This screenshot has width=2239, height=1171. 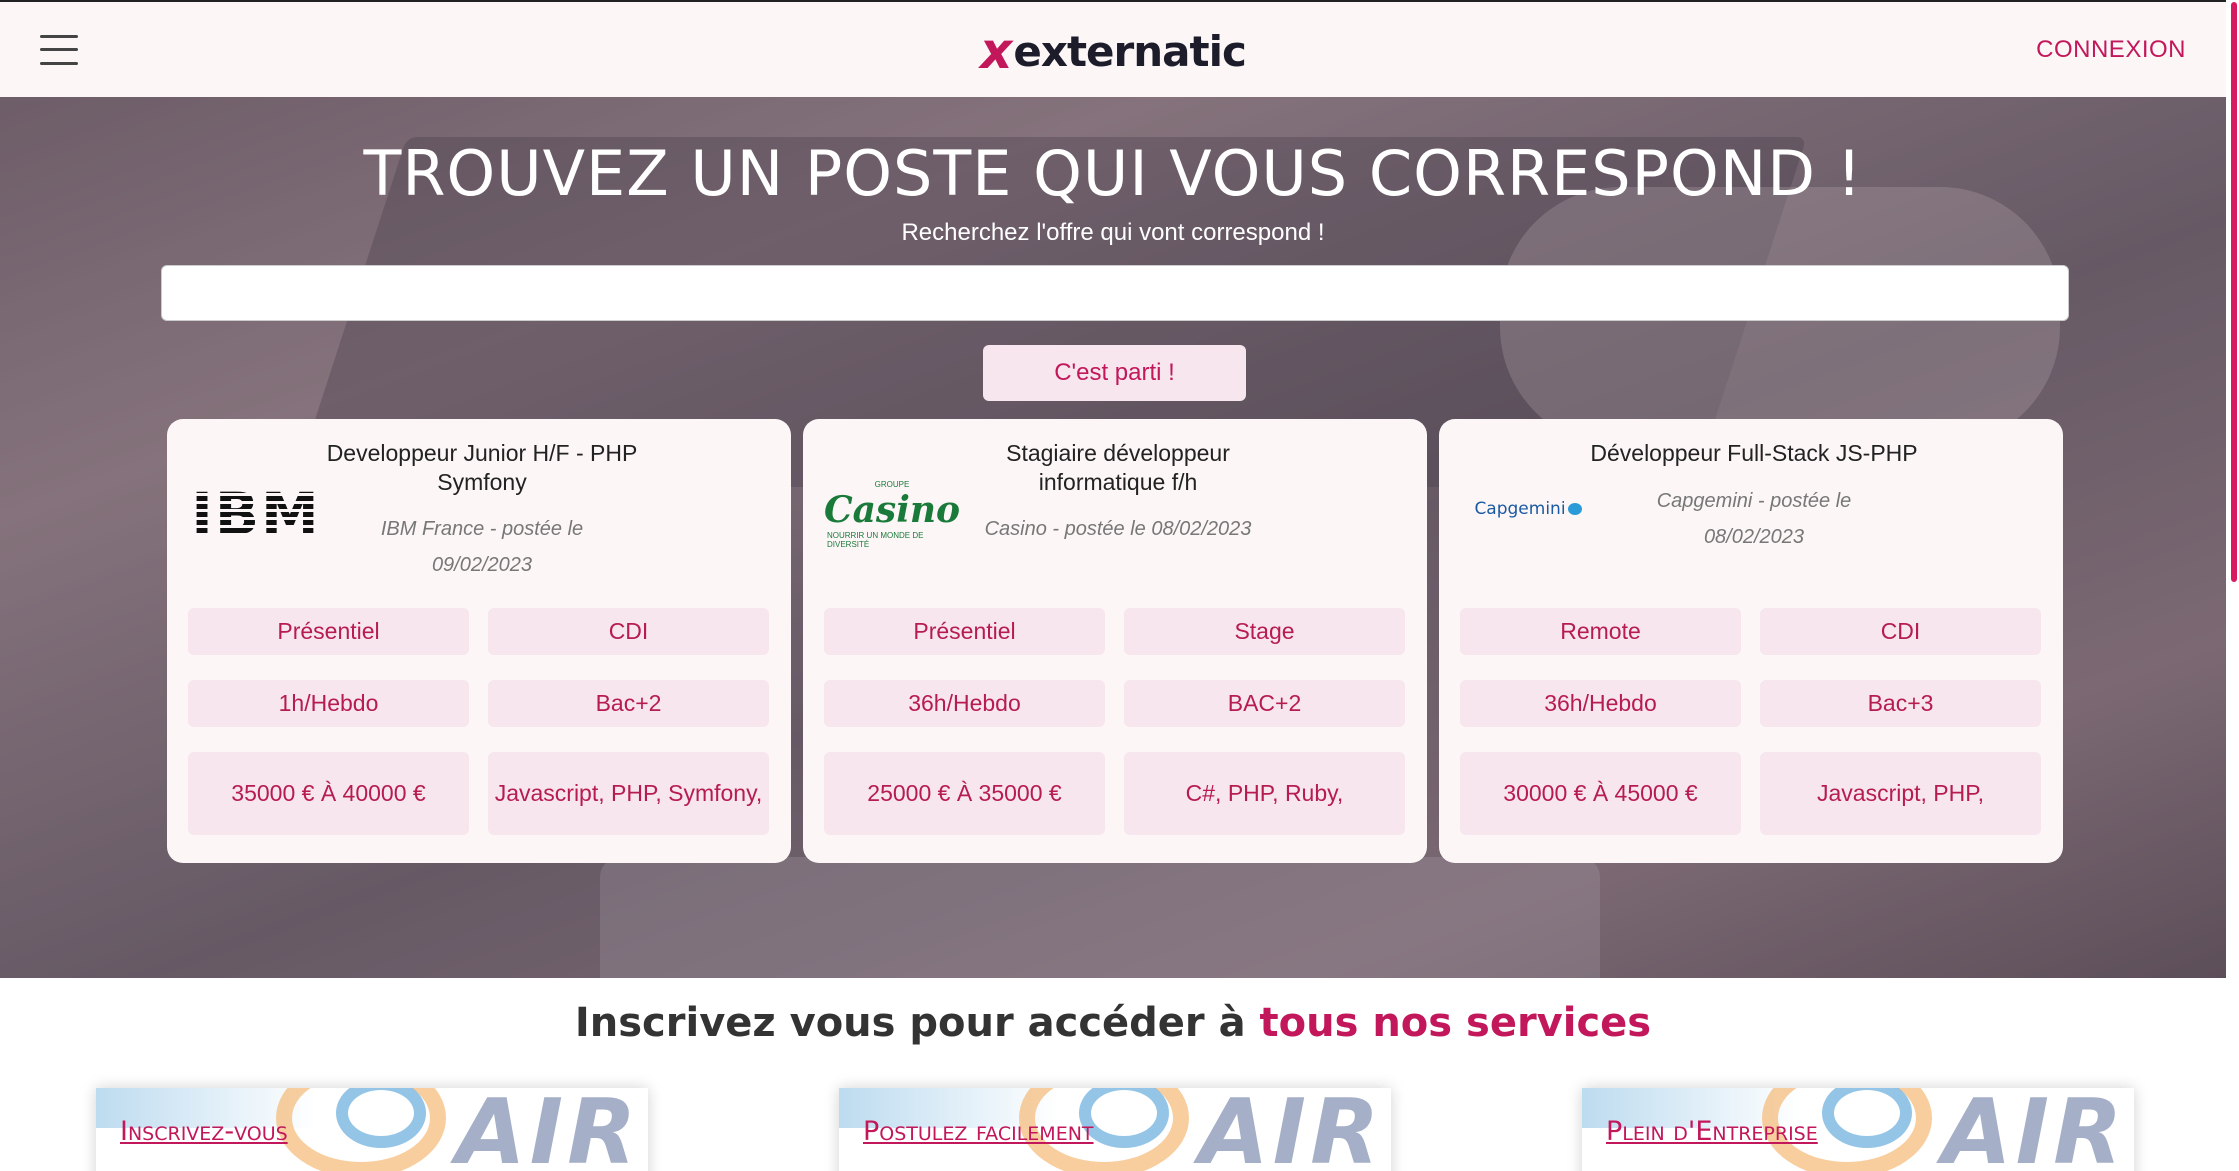 What do you see at coordinates (892, 509) in the screenshot?
I see `casino-logo-text: Casino` at bounding box center [892, 509].